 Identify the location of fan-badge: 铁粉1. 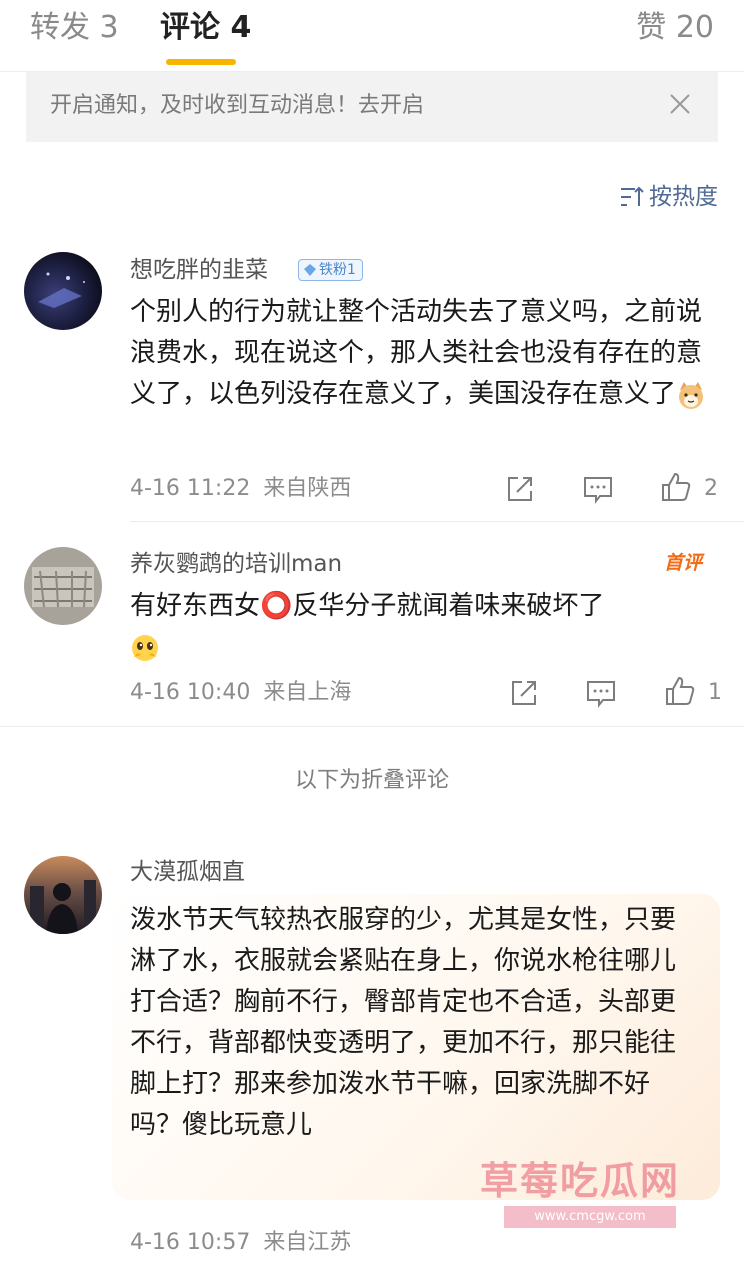
(330, 270).